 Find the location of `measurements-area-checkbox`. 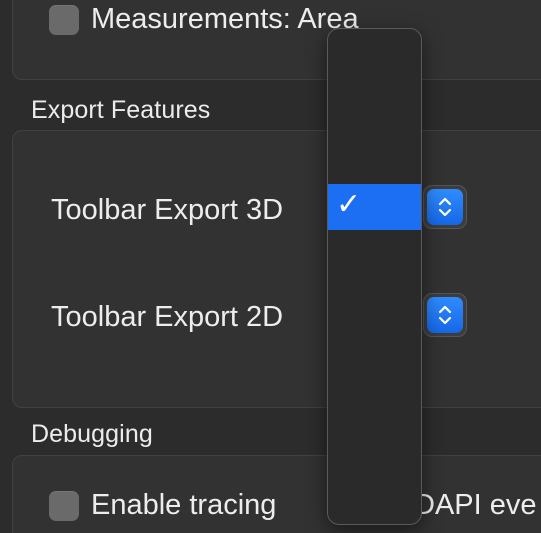

measurements-area-checkbox is located at coordinates (64, 19).